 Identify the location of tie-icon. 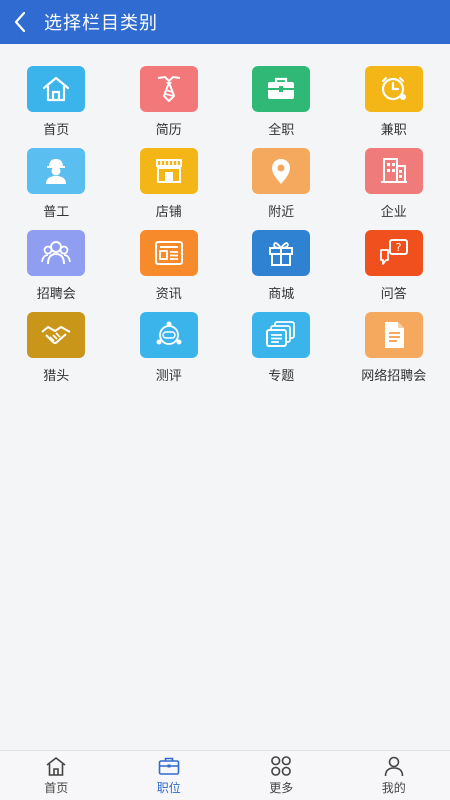
(168, 88).